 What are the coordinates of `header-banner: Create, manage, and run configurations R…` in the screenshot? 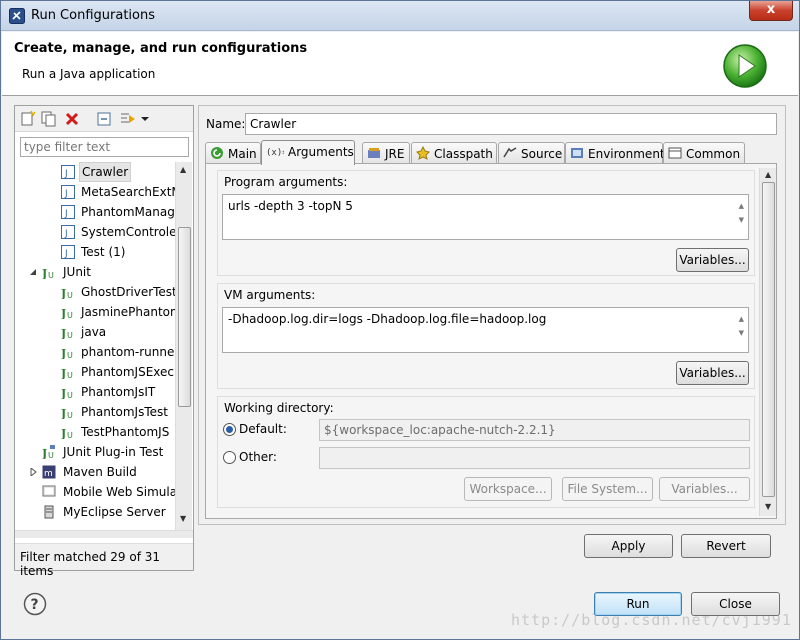 It's located at (400, 64).